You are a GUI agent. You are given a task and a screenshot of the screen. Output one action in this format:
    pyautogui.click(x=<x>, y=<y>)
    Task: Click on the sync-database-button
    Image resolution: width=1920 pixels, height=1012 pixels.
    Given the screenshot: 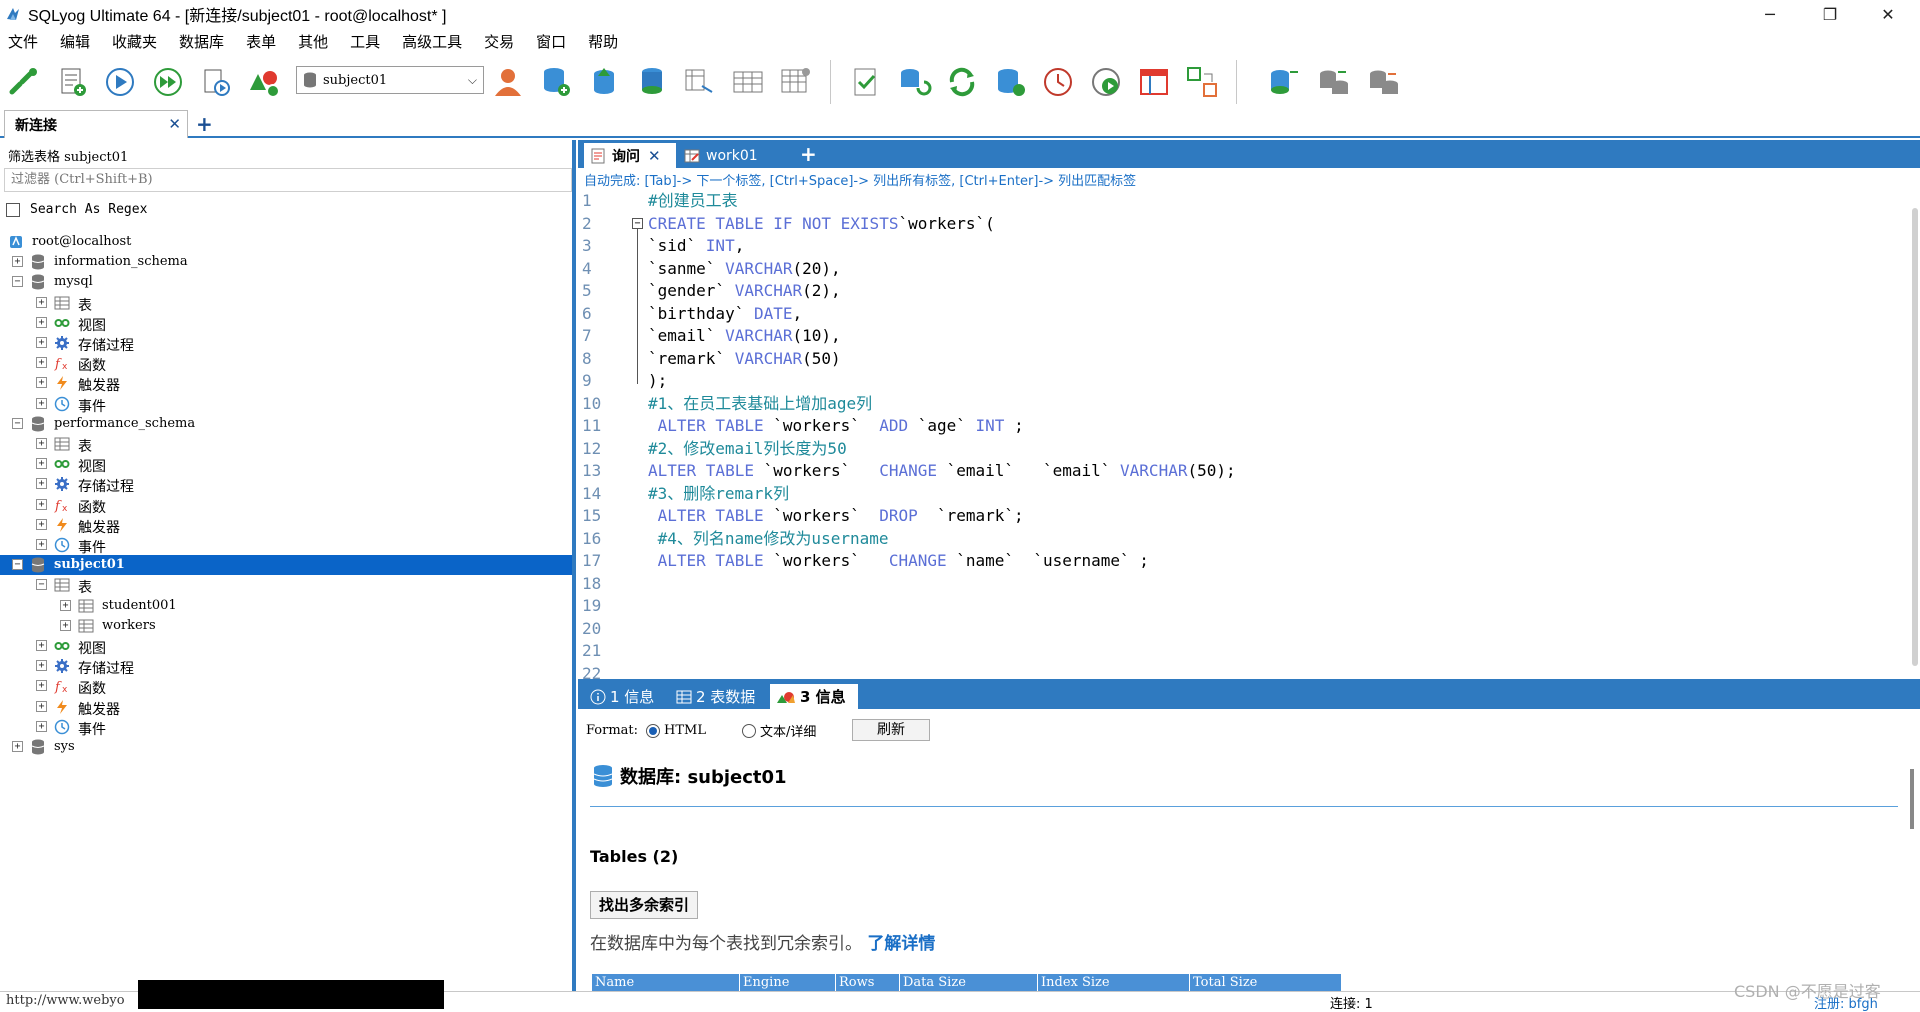 What is the action you would take?
    pyautogui.click(x=914, y=82)
    